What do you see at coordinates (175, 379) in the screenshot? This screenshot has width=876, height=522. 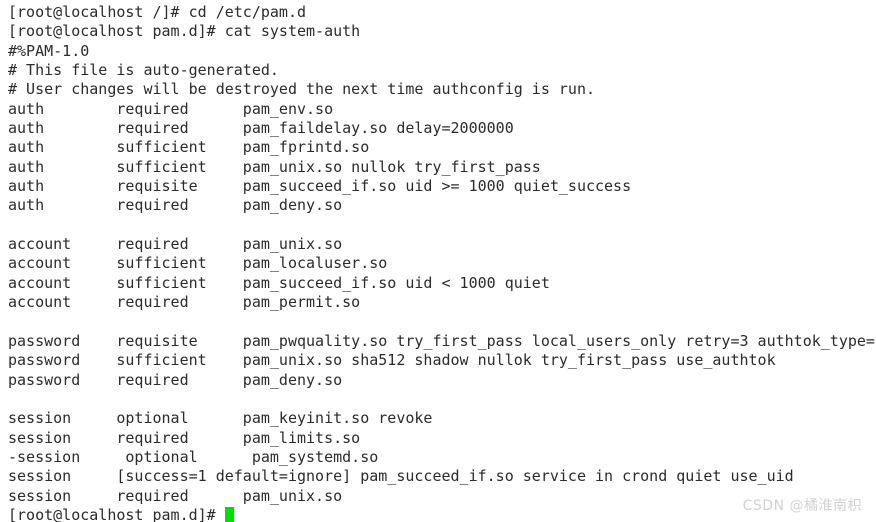 I see `terminal-line: password required pam_deny.so` at bounding box center [175, 379].